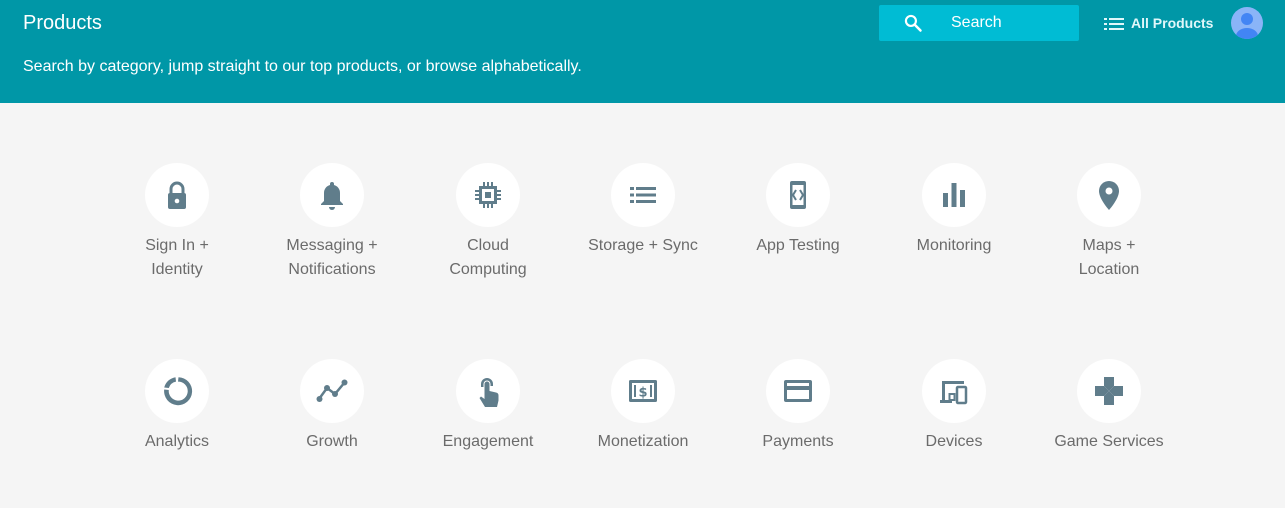  What do you see at coordinates (798, 245) in the screenshot?
I see `category-label: App Testing` at bounding box center [798, 245].